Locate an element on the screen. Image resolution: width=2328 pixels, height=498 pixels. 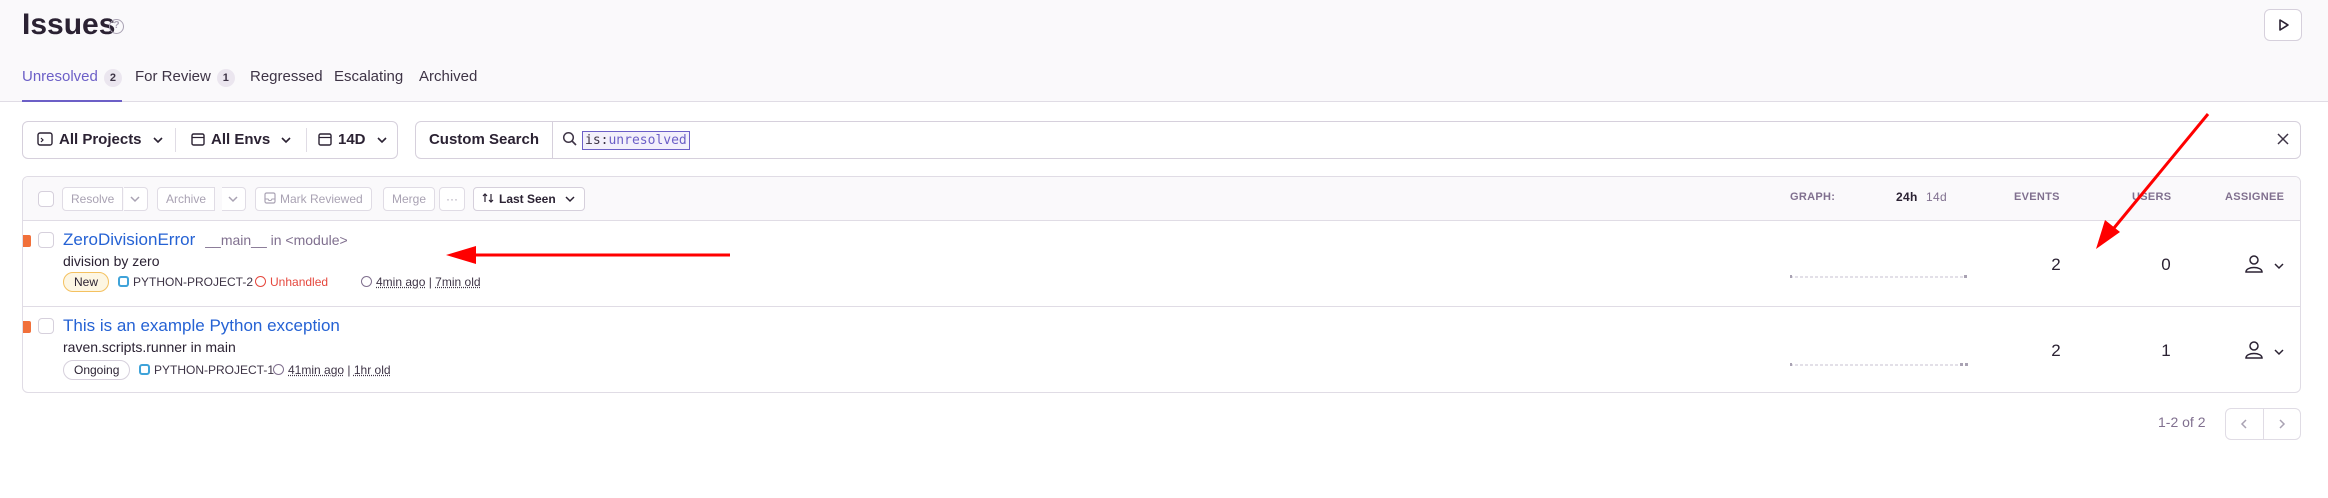
sort-label: Last Seen is located at coordinates (527, 199).